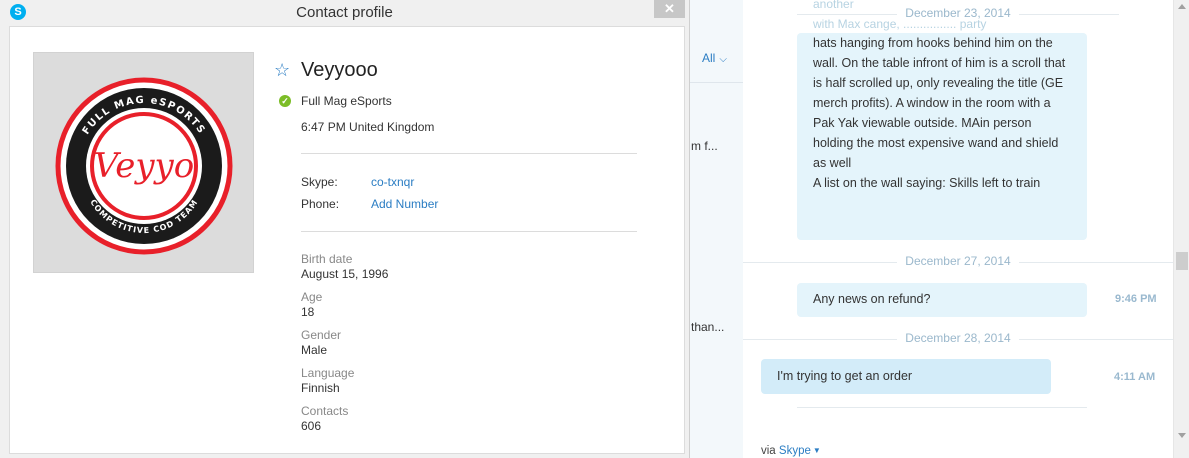  Describe the element at coordinates (723, 59) in the screenshot. I see `chevron-down-icon: ⌵` at that location.